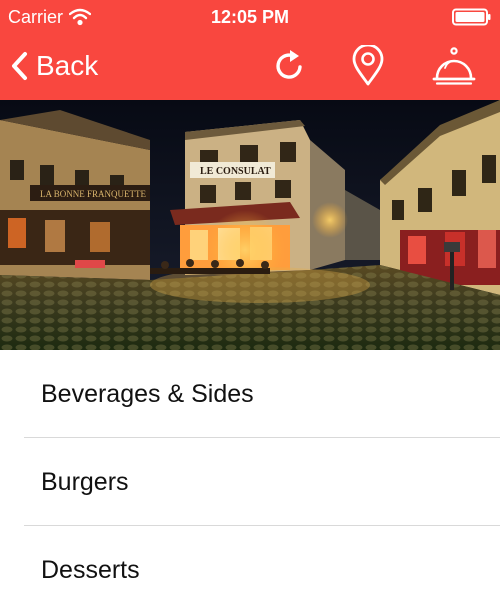 The image size is (500, 600). I want to click on status-bar: Carrier 12:05 PM, so click(250, 17).